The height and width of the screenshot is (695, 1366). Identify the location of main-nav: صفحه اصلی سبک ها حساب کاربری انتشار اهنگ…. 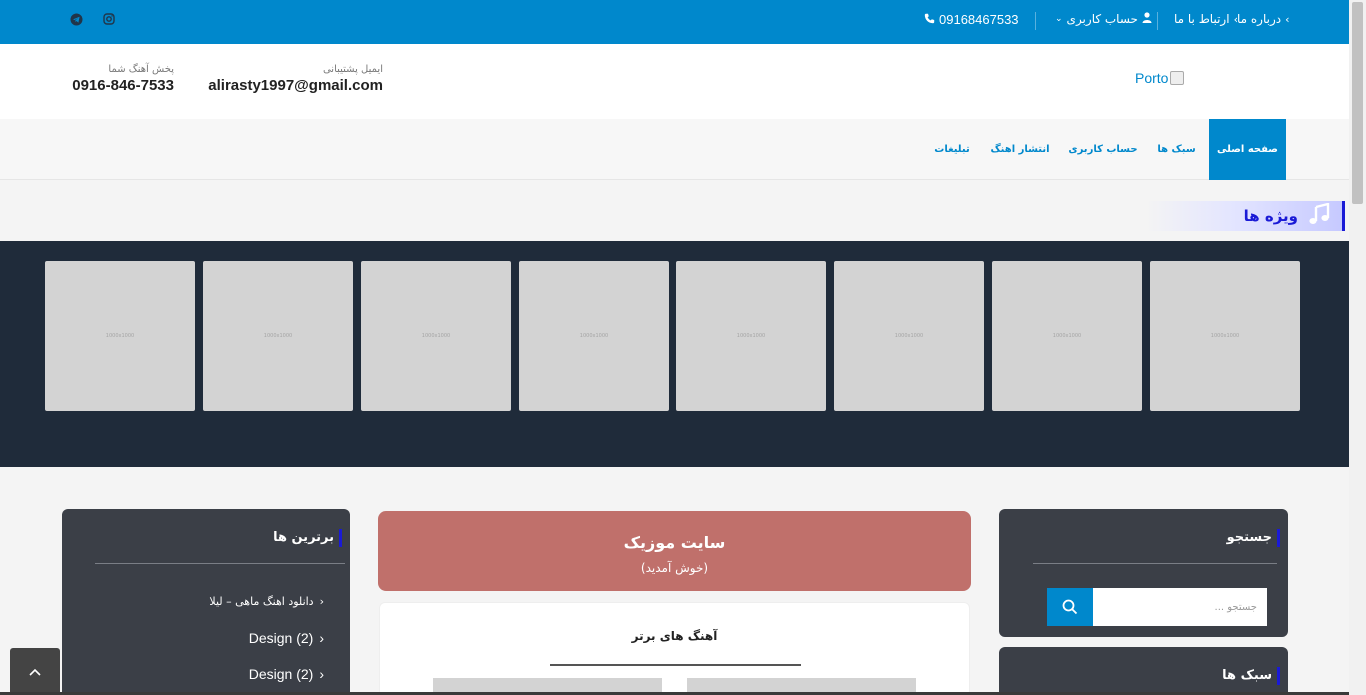
(674, 149).